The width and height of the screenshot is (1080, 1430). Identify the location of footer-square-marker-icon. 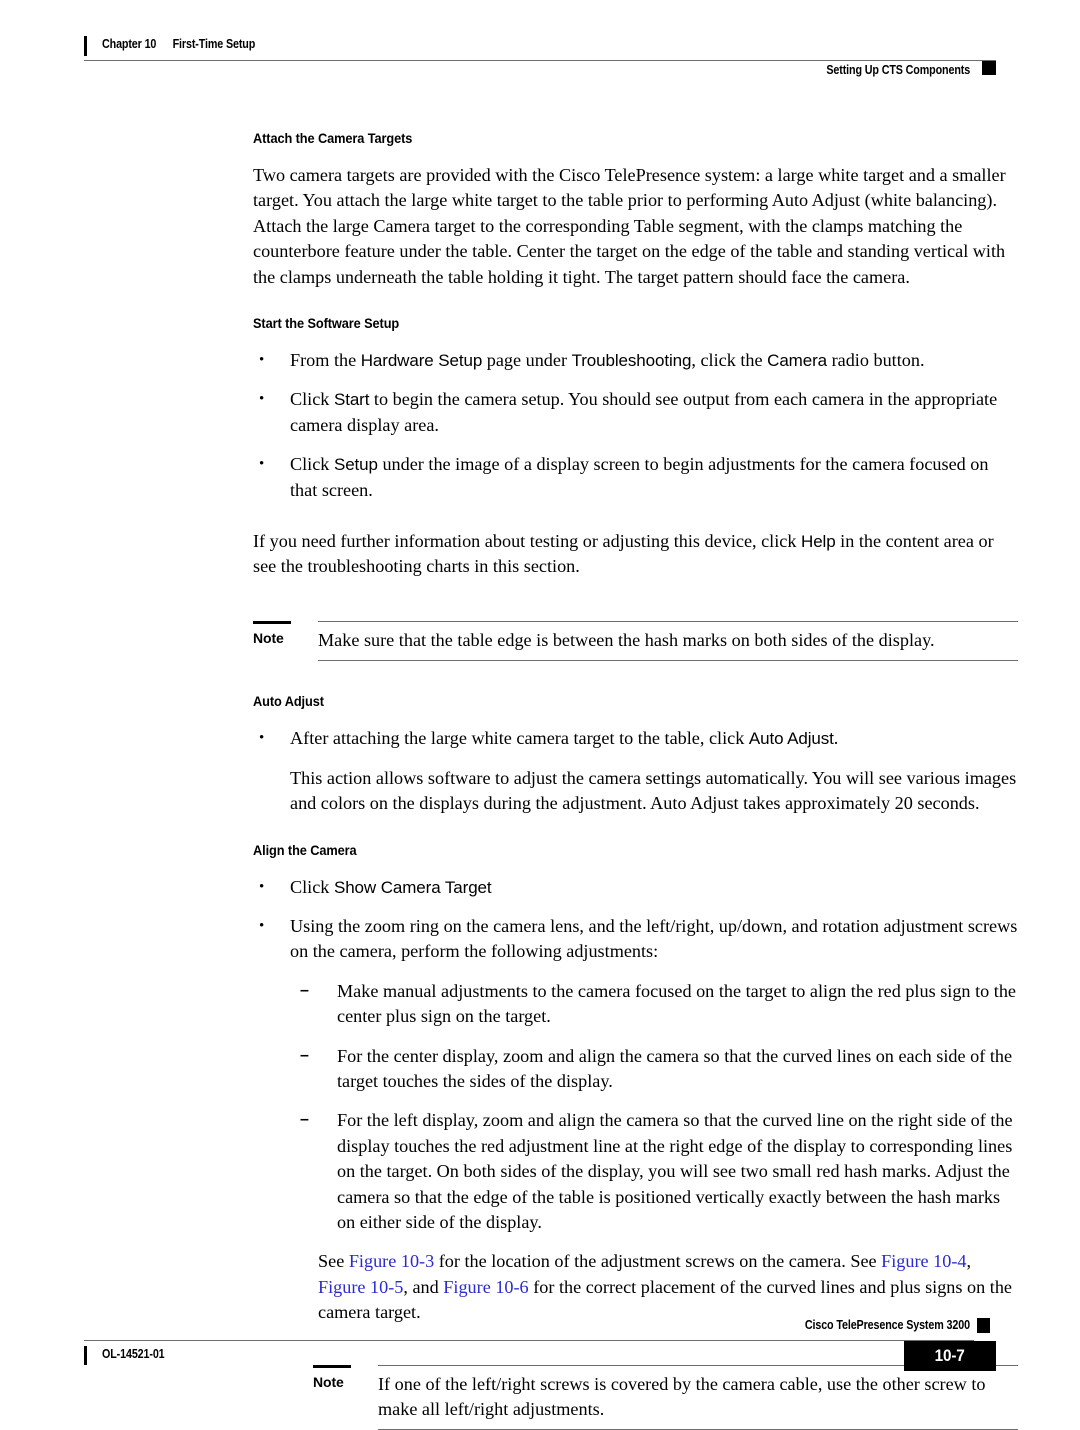
(983, 1325).